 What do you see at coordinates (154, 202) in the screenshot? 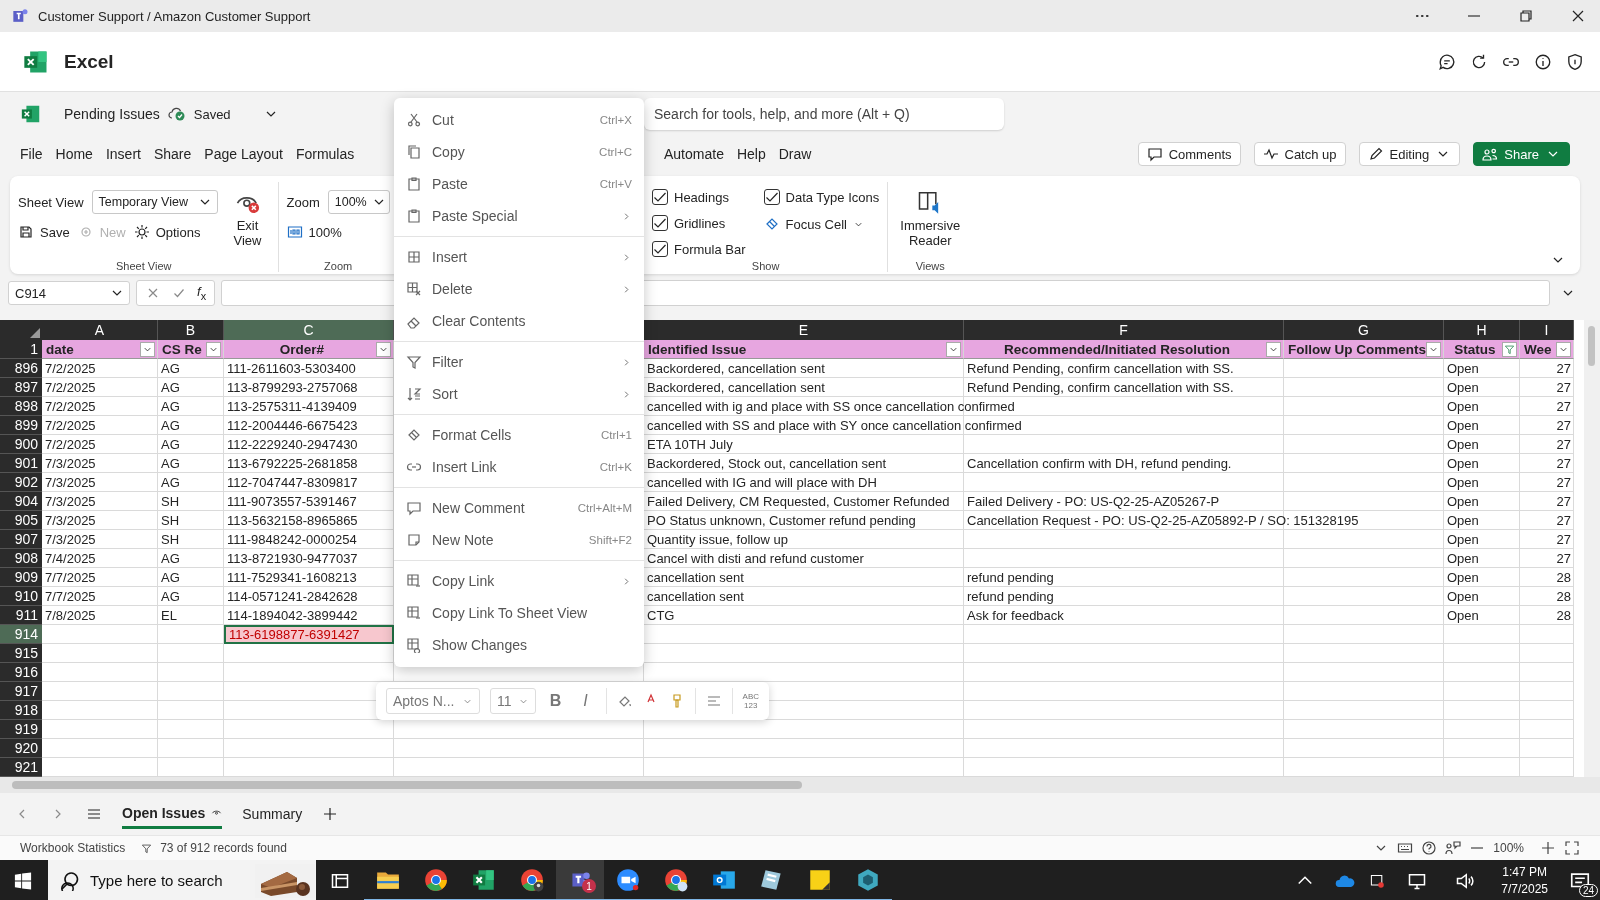
I see `sheet-view-dropdown: Temporary View` at bounding box center [154, 202].